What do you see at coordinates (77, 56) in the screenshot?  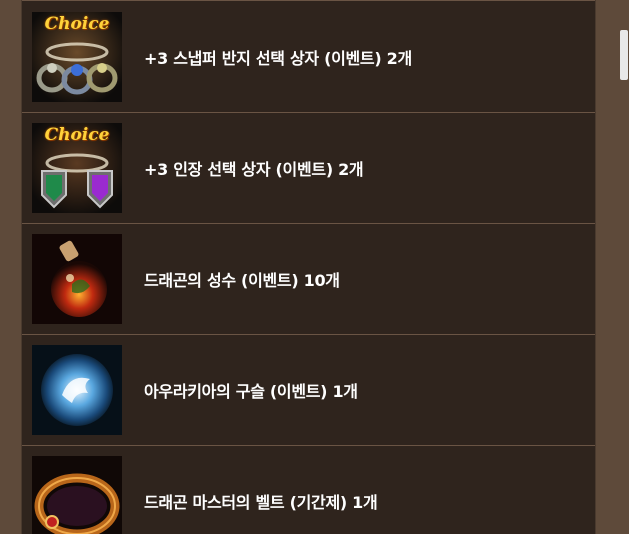 I see `snapper-ring-choice-box-icon: Choice` at bounding box center [77, 56].